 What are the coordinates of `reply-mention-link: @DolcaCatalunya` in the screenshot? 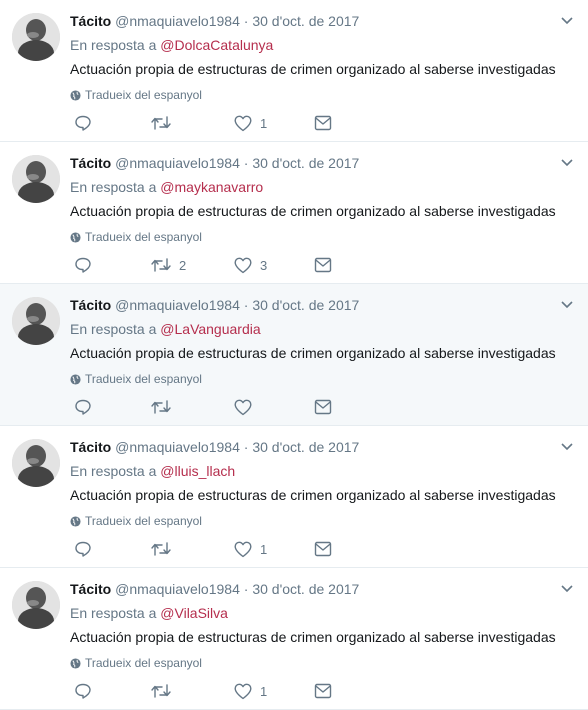 It's located at (216, 45).